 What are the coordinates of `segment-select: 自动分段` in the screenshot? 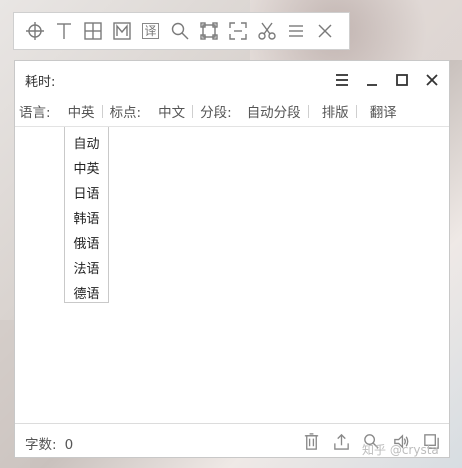 It's located at (274, 111).